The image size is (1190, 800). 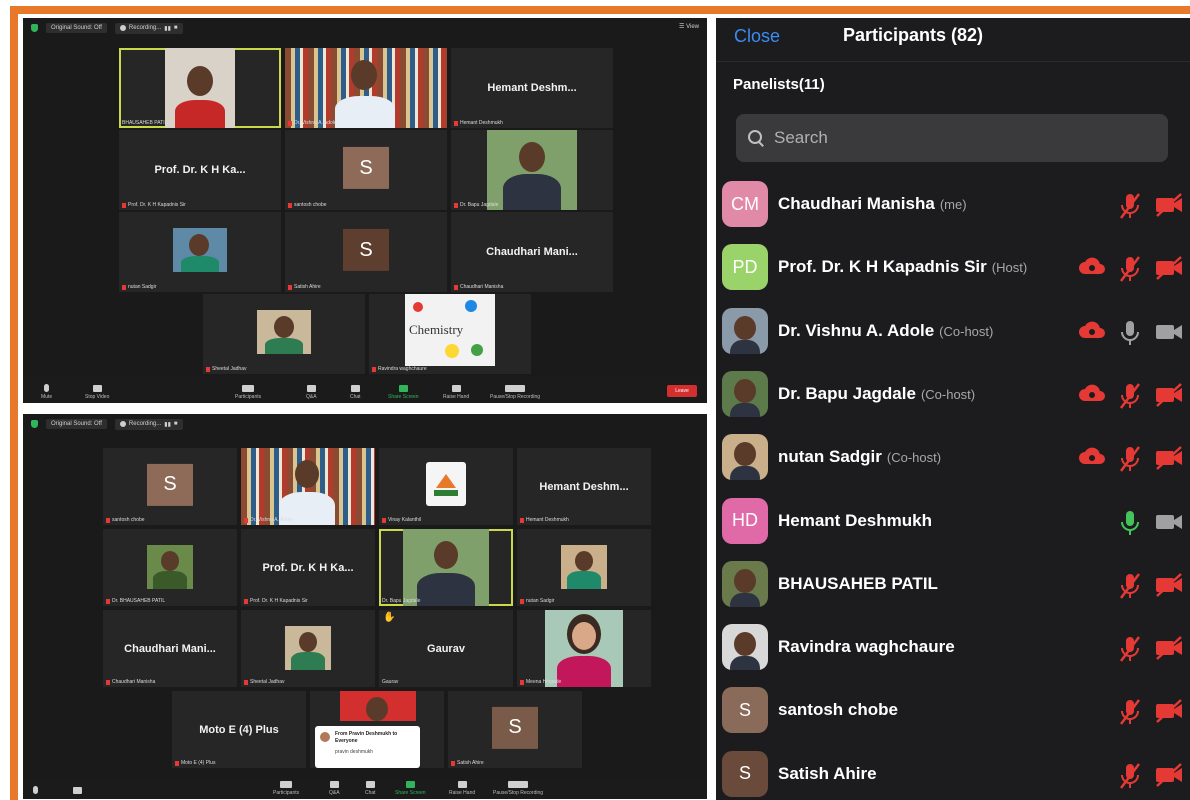 What do you see at coordinates (403, 388) in the screenshot?
I see `share-screen-icon` at bounding box center [403, 388].